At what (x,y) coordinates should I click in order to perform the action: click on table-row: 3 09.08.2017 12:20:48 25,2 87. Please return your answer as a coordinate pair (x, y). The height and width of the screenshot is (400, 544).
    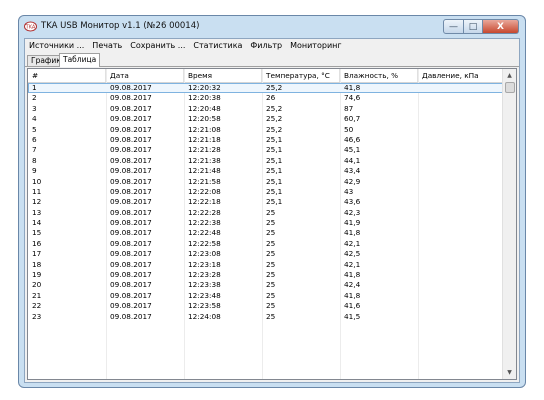
    Looking at the image, I should click on (266, 109).